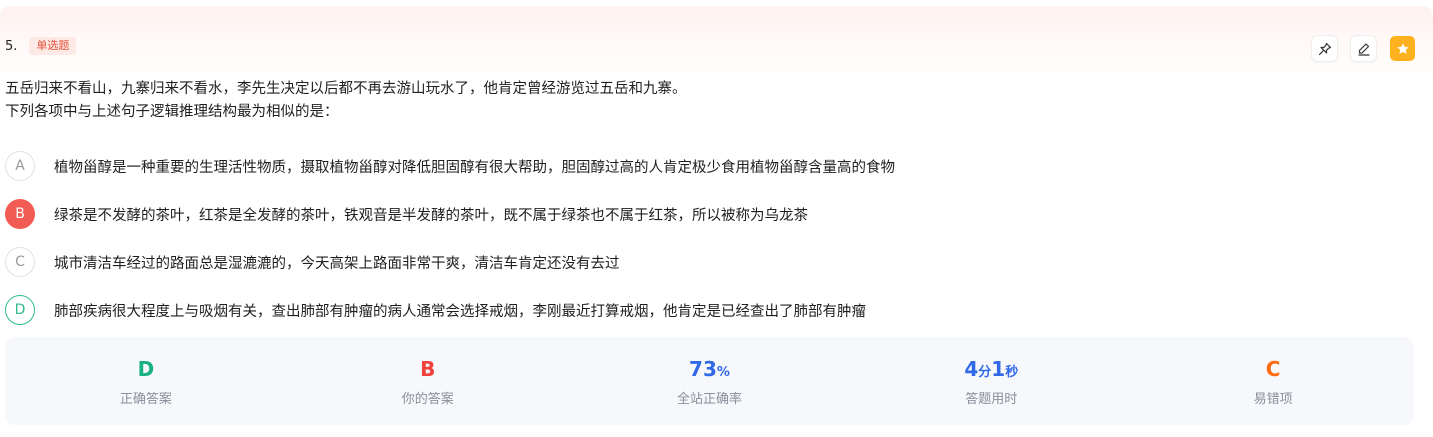  I want to click on stat-your-answer: B 你的答案, so click(428, 381).